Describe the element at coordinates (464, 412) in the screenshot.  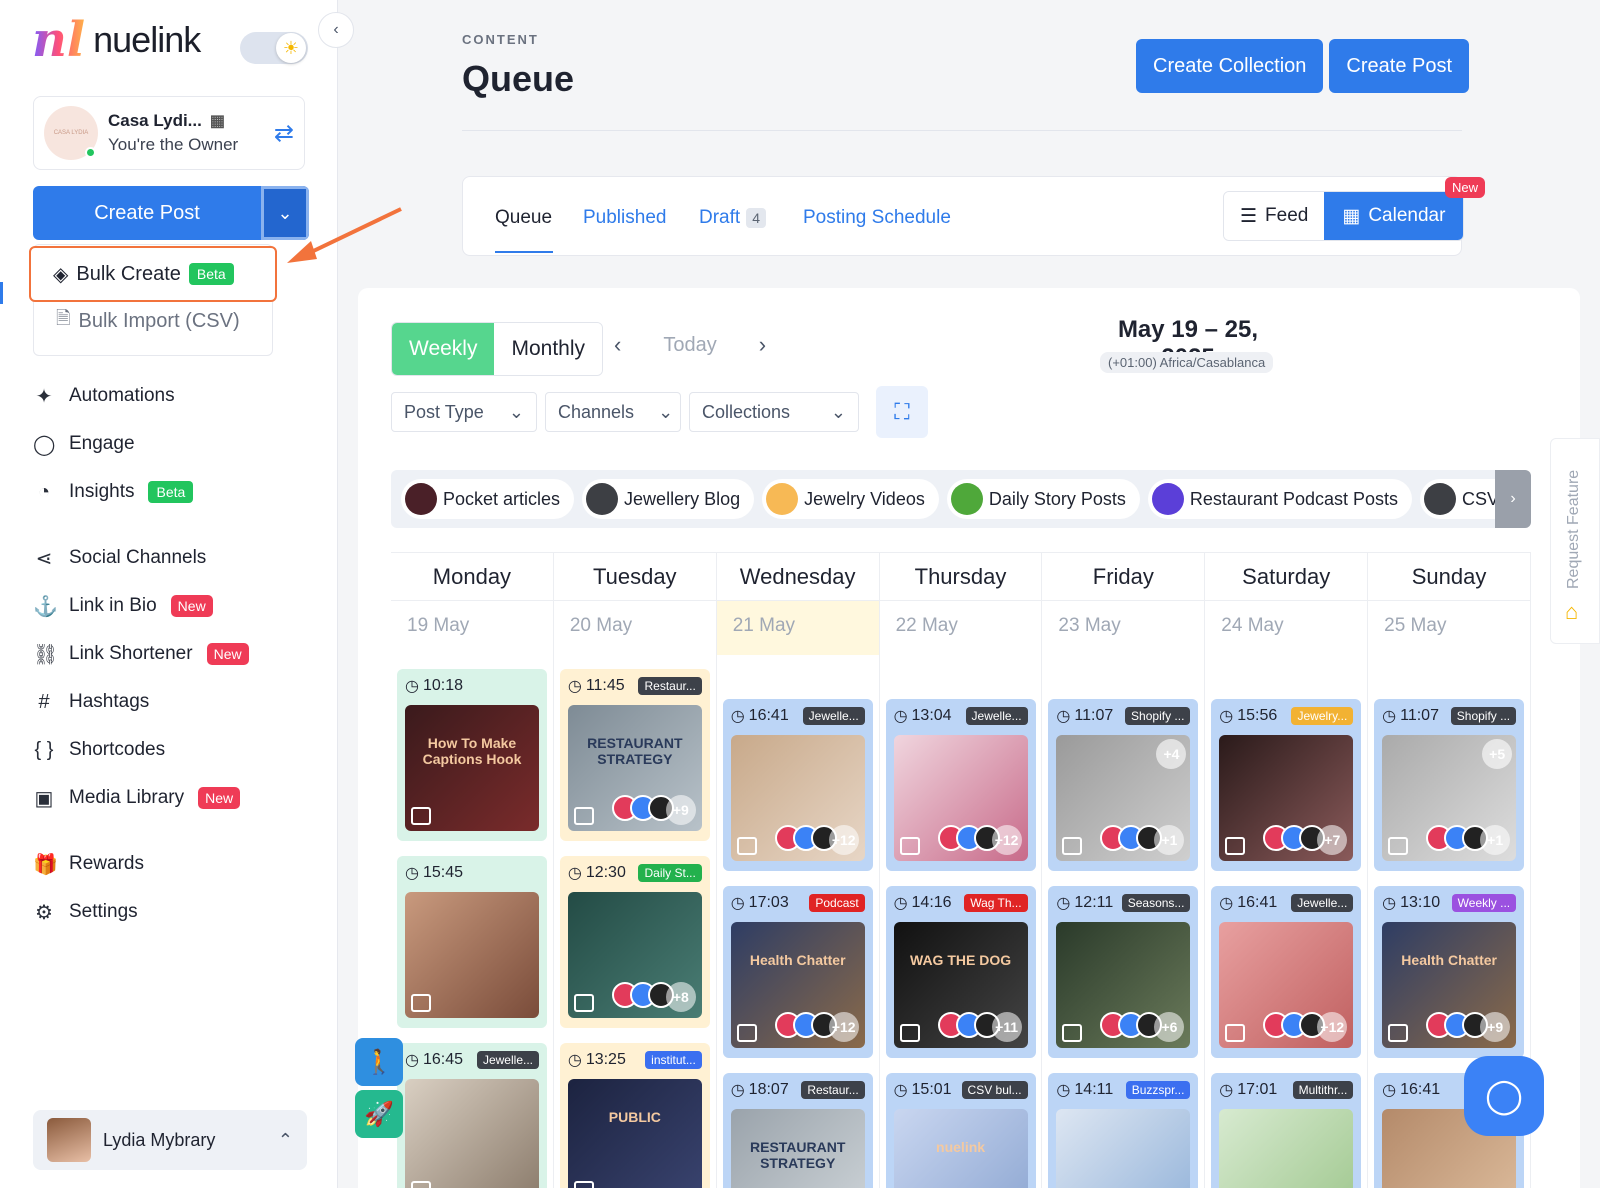
I see `post-type-filter: Post Type ⌄` at that location.